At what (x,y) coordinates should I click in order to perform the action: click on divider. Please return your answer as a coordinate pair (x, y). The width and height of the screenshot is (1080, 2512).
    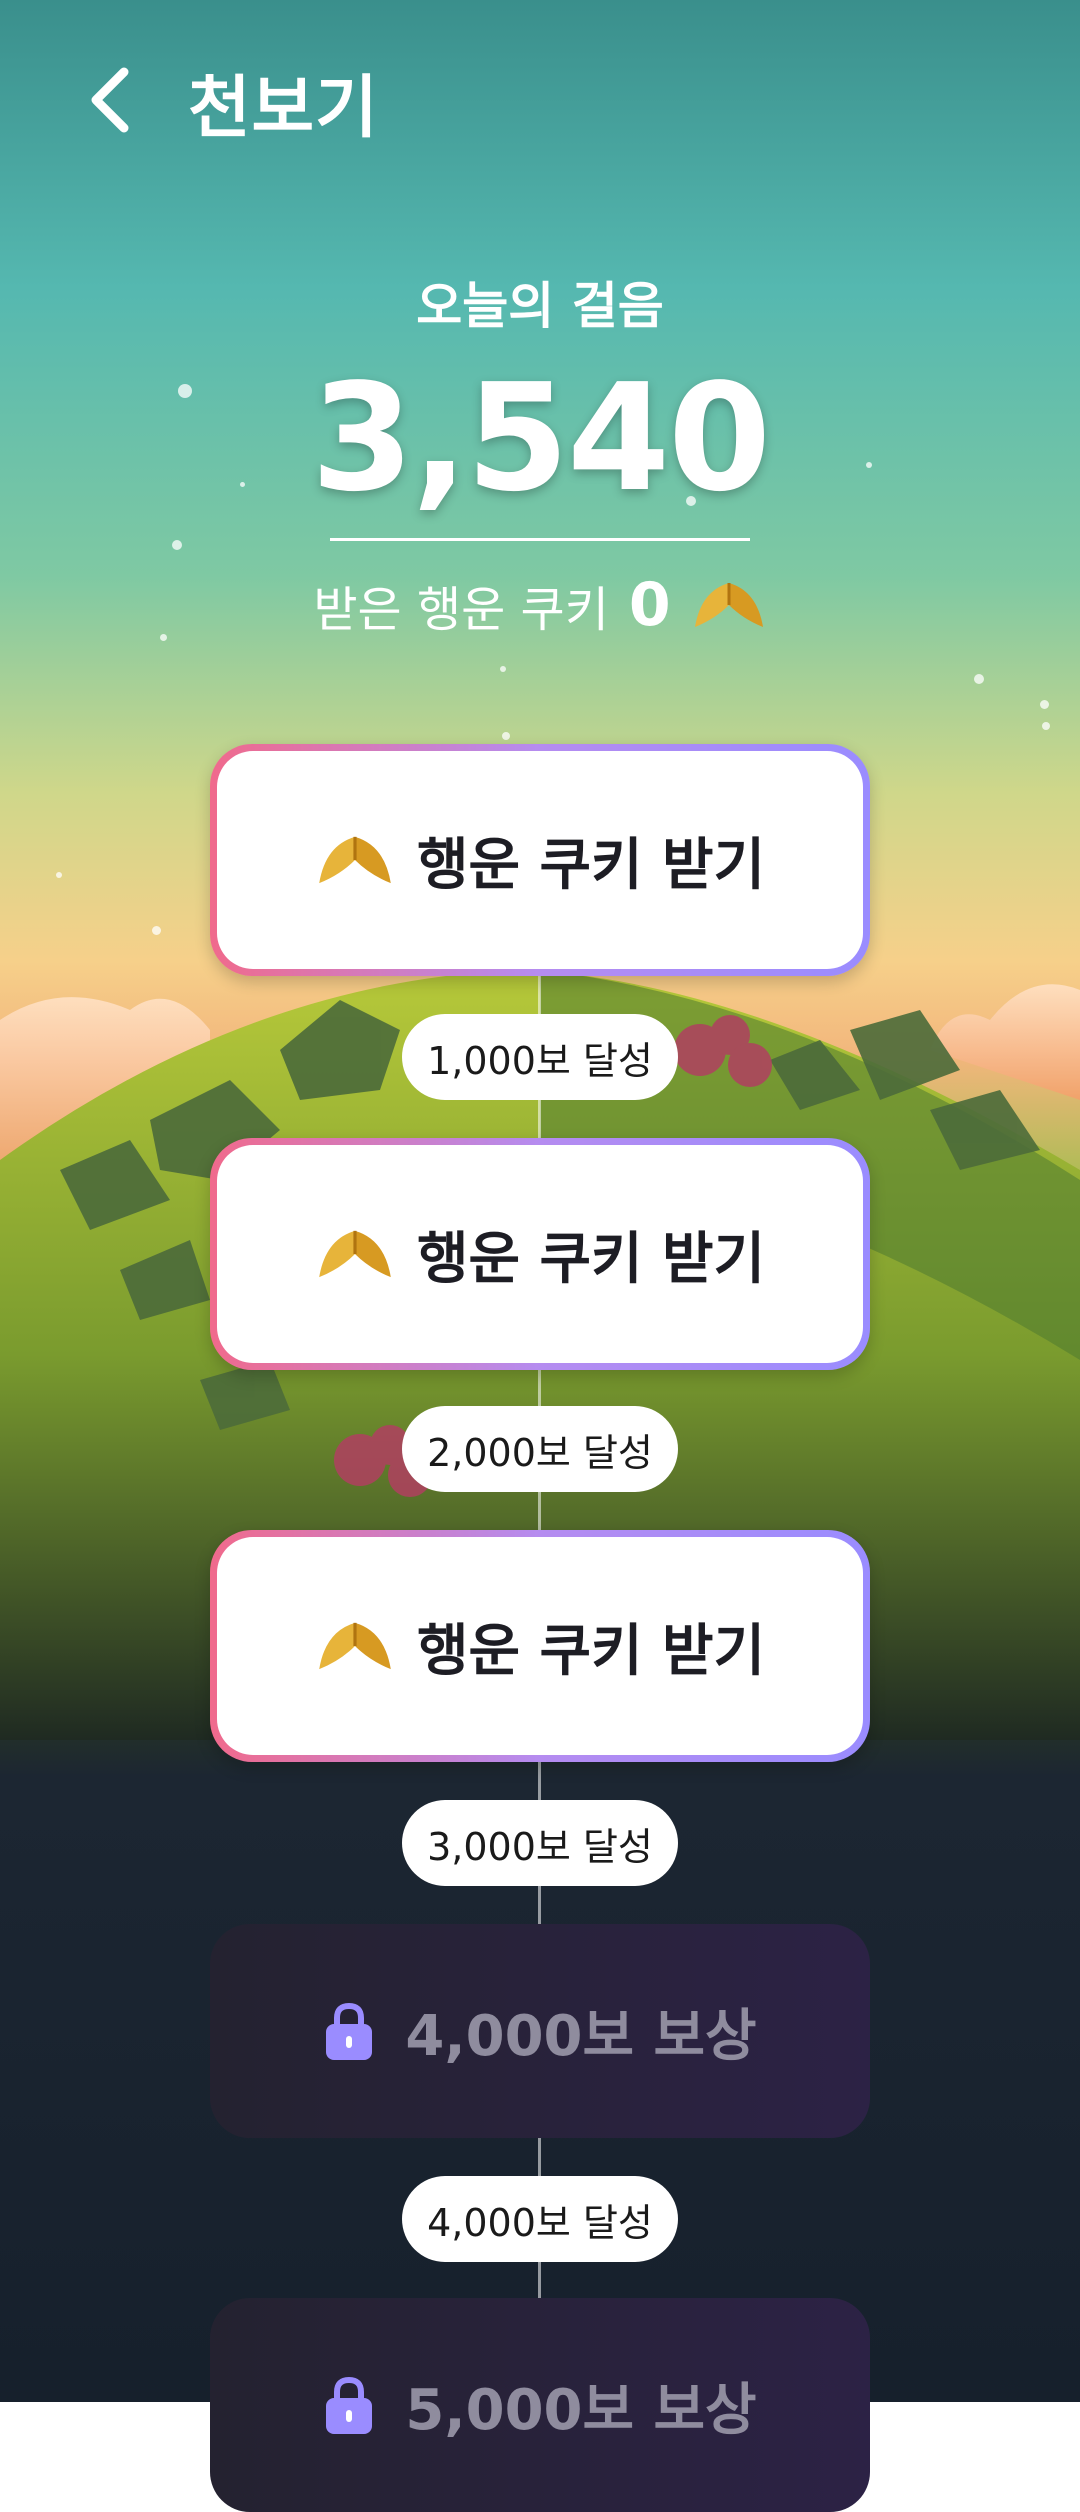
    Looking at the image, I should click on (540, 539).